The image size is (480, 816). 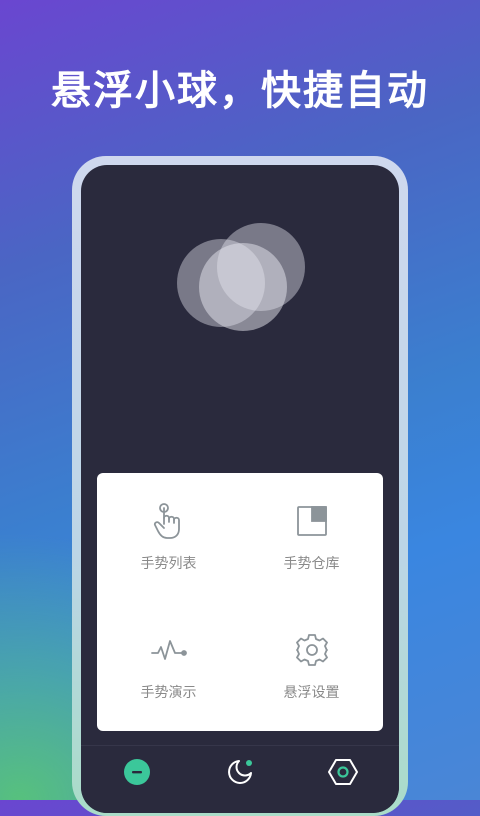 What do you see at coordinates (312, 521) in the screenshot?
I see `warehouse-icon` at bounding box center [312, 521].